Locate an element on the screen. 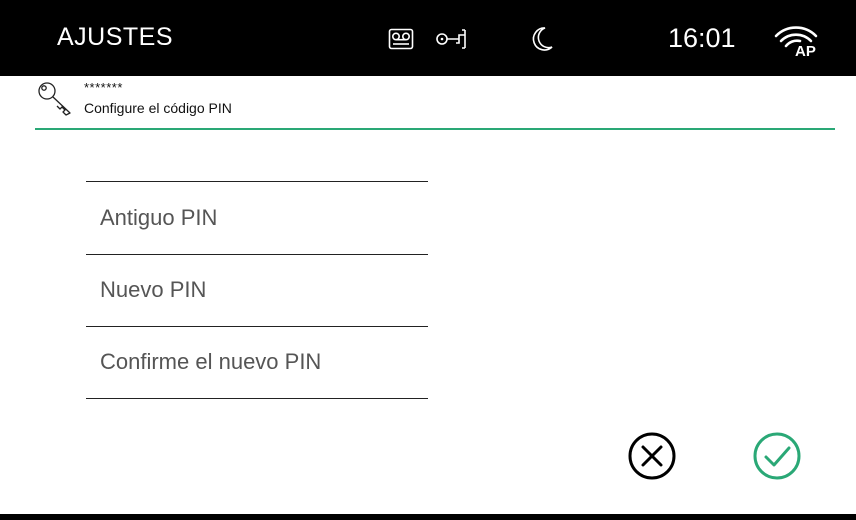 The height and width of the screenshot is (520, 856). confirm-button is located at coordinates (777, 456).